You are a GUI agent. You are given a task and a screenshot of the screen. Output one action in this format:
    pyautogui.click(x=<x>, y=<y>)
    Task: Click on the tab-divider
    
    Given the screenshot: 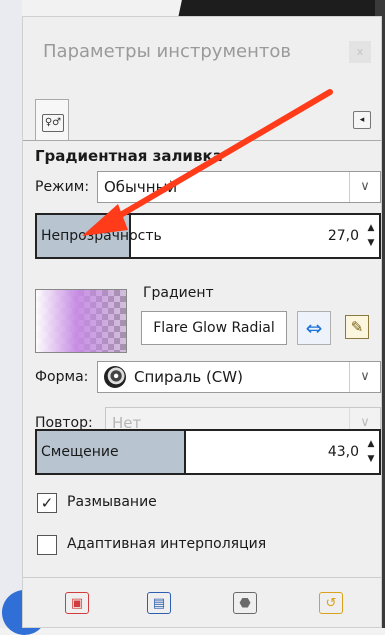 What is the action you would take?
    pyautogui.click(x=202, y=140)
    